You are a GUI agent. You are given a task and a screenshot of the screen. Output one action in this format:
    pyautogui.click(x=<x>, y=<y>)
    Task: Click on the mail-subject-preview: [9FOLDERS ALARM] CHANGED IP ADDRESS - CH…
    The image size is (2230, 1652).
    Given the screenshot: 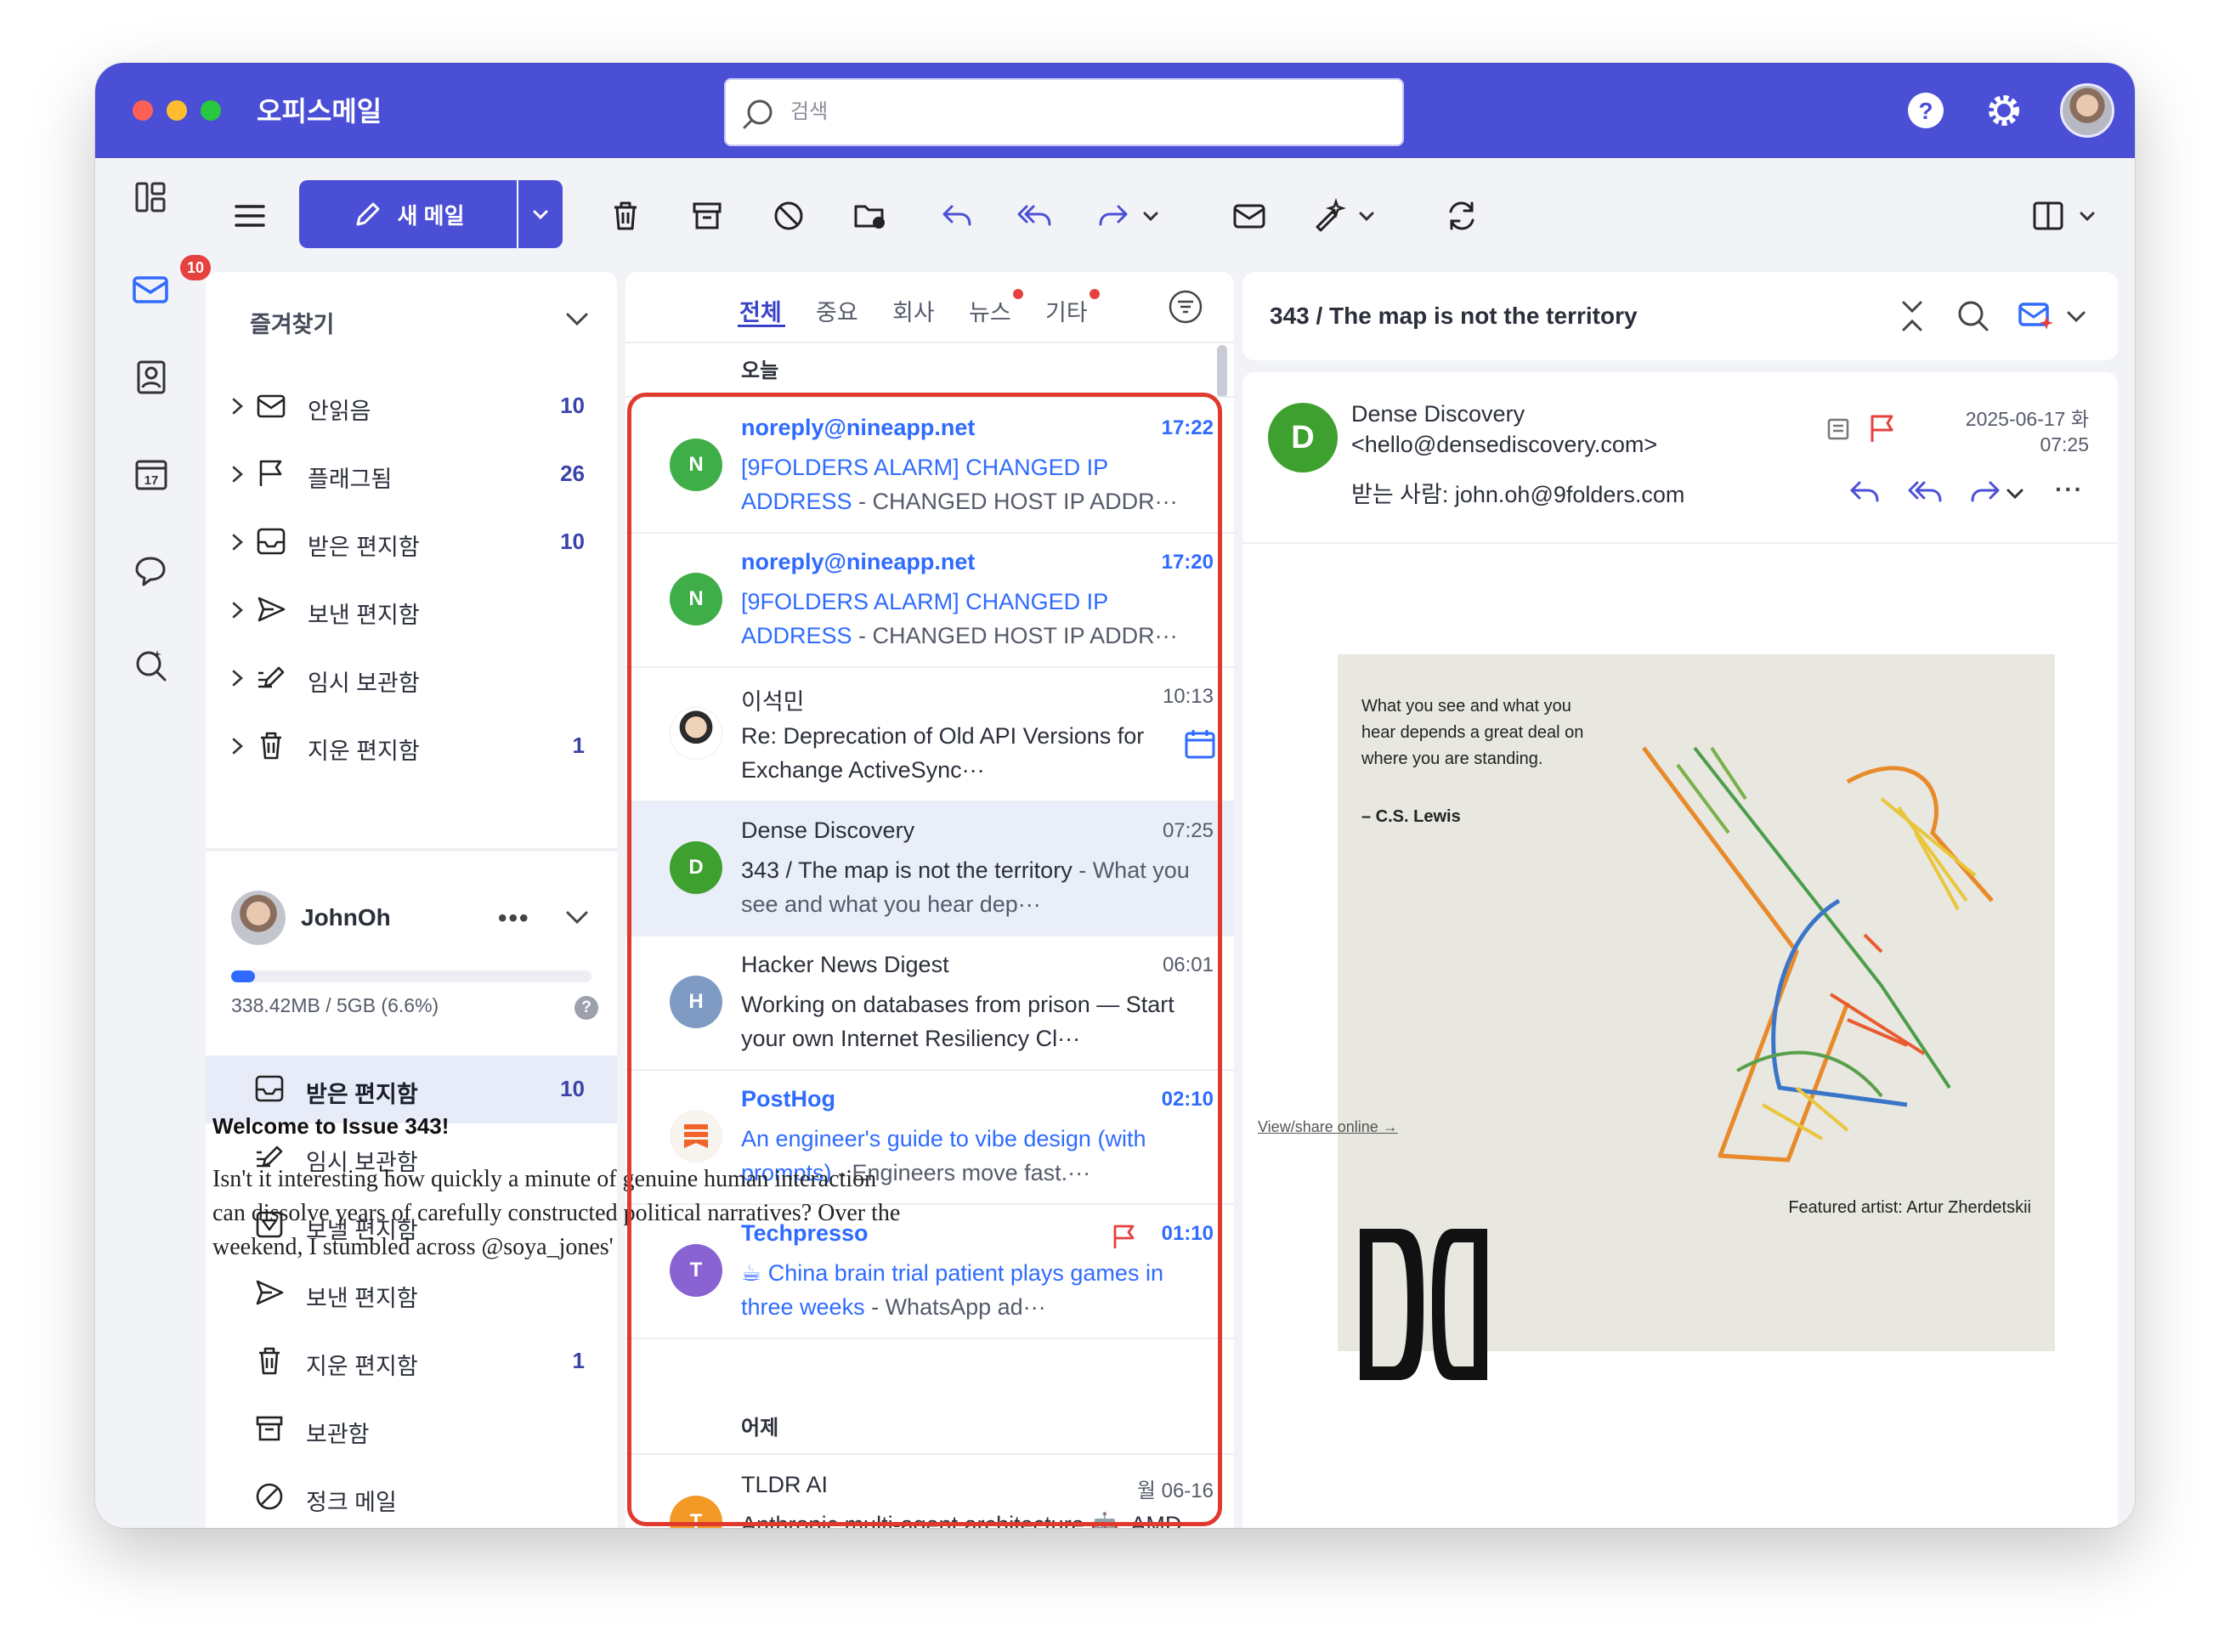 What is the action you would take?
    pyautogui.click(x=970, y=484)
    